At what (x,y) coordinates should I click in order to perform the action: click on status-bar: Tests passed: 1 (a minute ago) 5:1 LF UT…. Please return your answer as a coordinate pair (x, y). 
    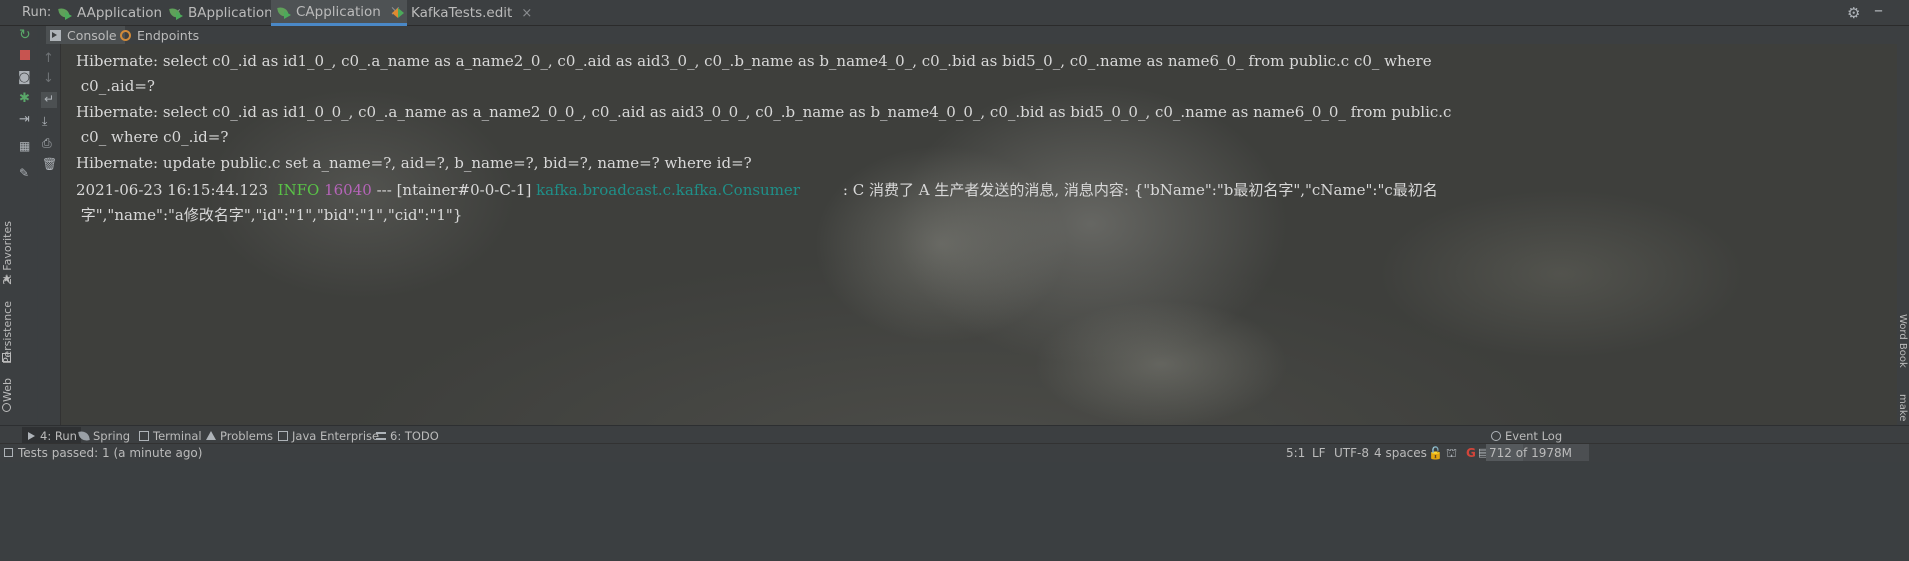
    Looking at the image, I should click on (954, 452).